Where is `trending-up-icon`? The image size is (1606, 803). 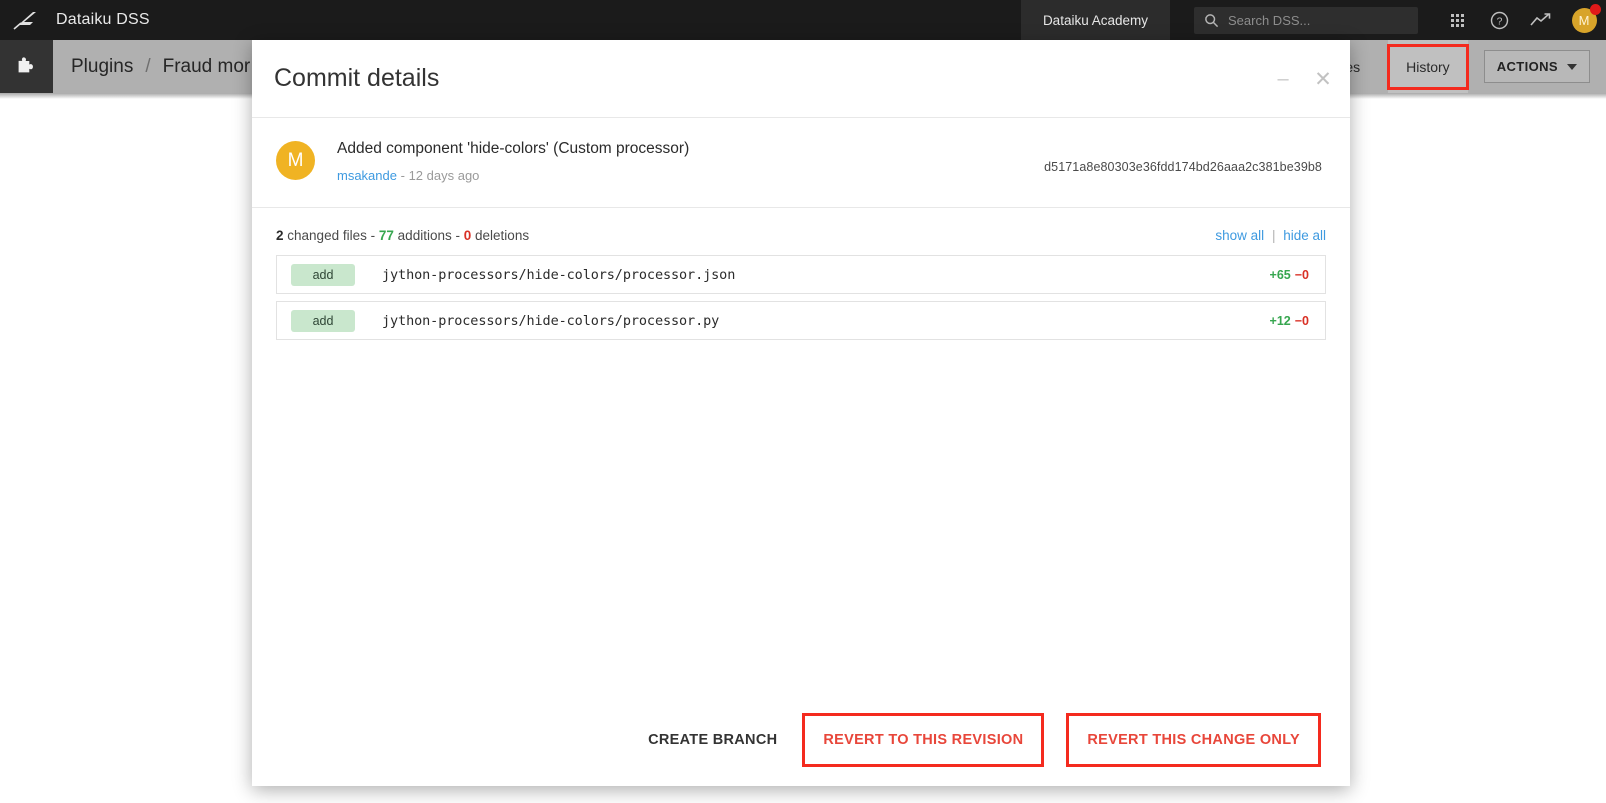 trending-up-icon is located at coordinates (1541, 20).